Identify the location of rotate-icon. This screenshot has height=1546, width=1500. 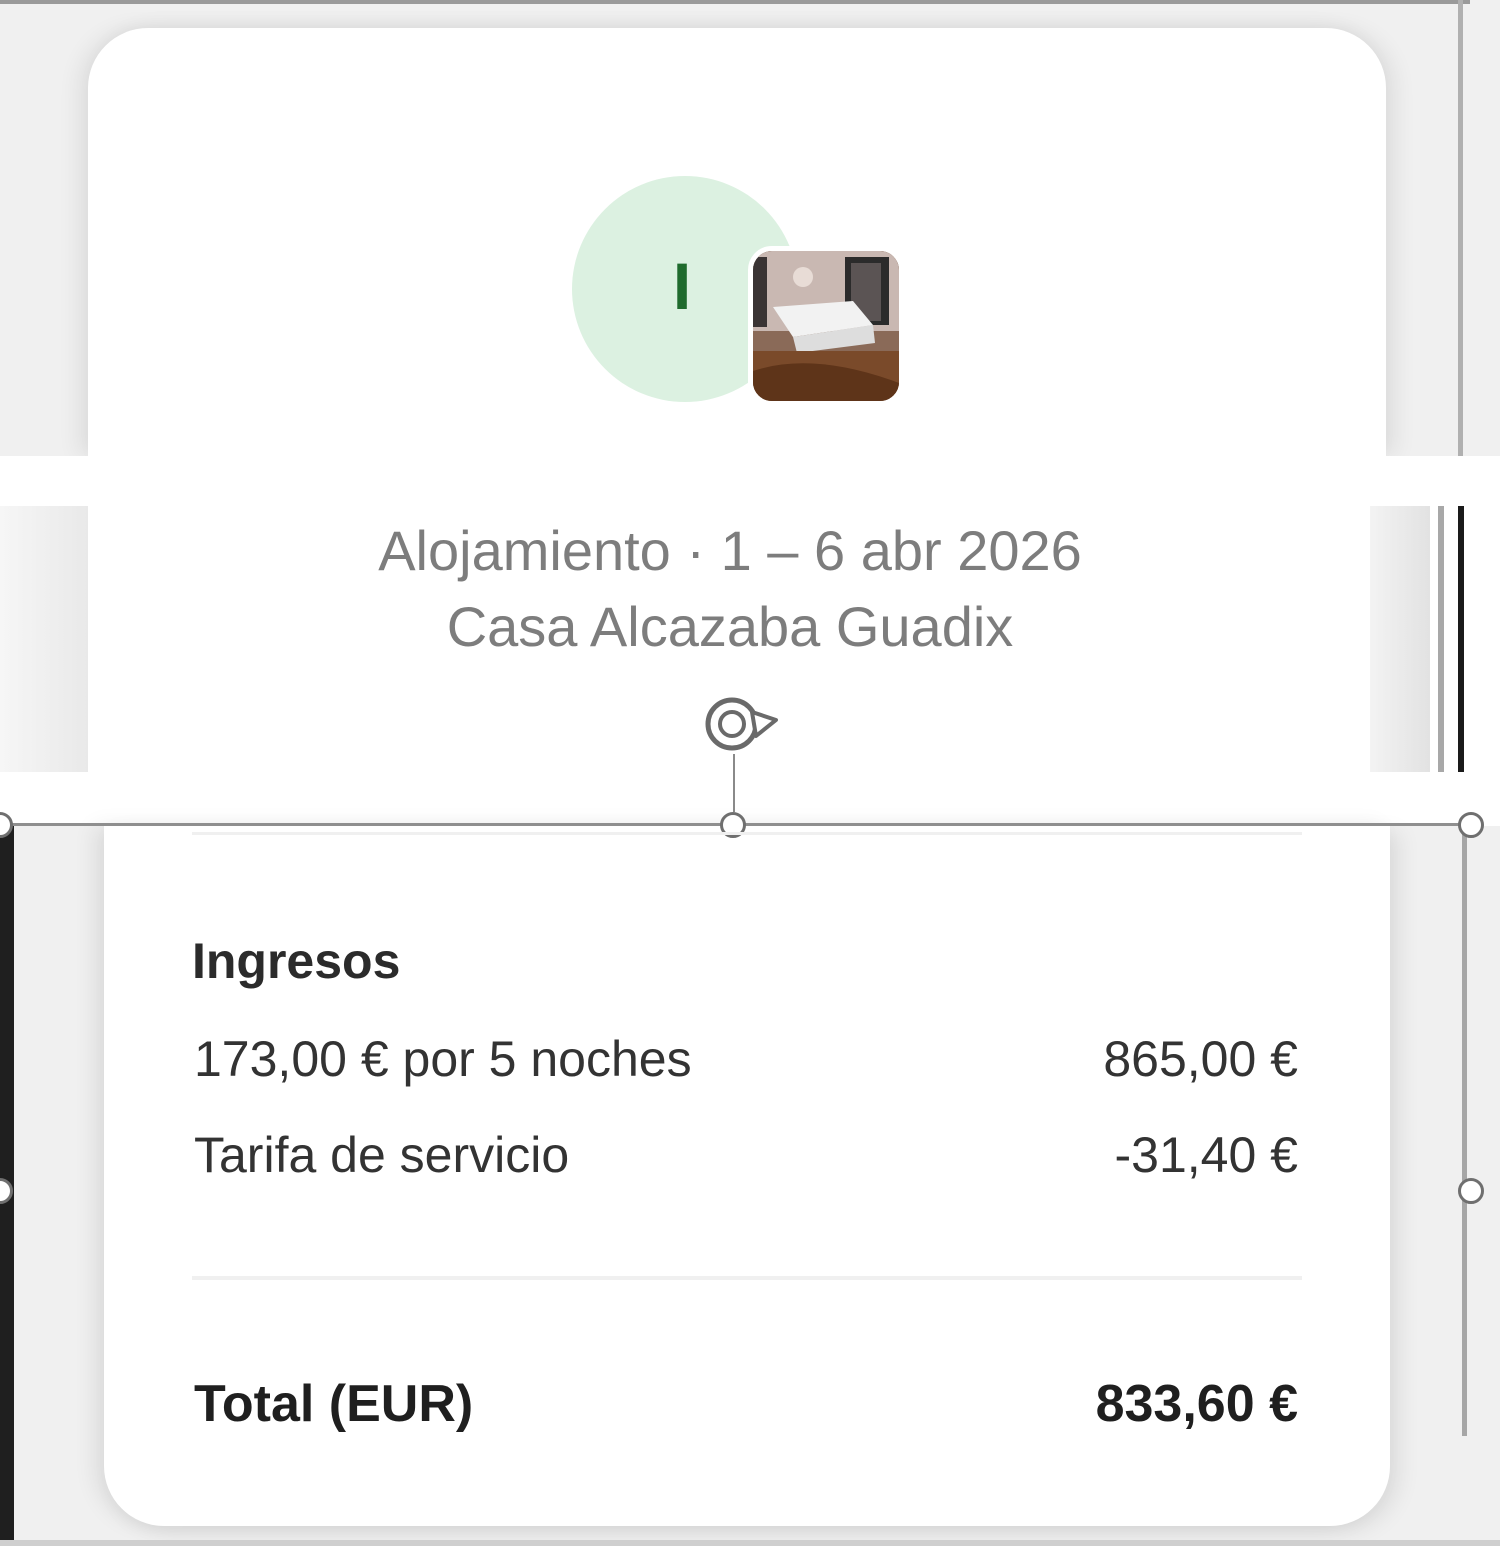
(739, 723).